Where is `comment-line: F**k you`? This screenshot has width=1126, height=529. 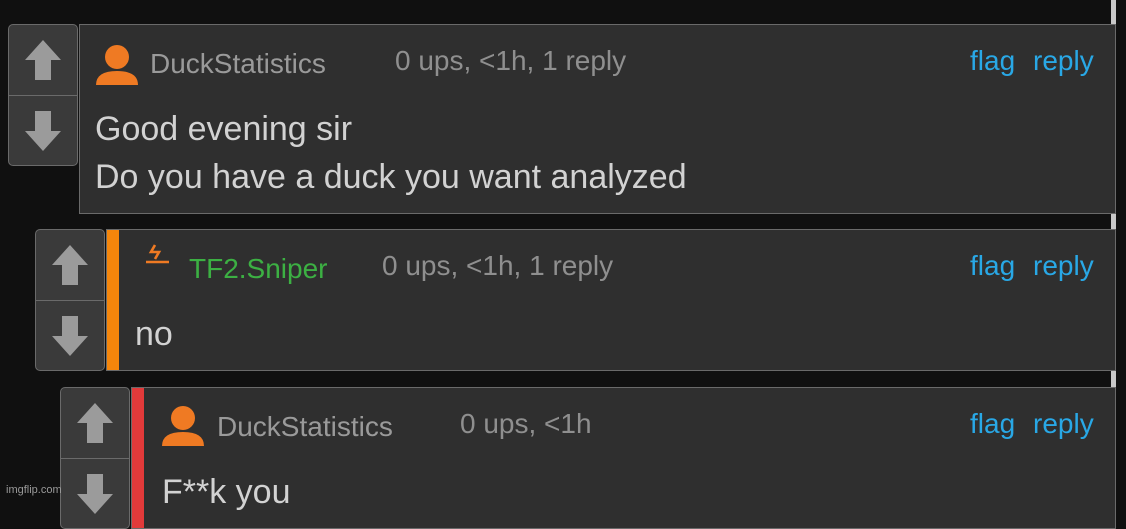
comment-line: F**k you is located at coordinates (226, 492).